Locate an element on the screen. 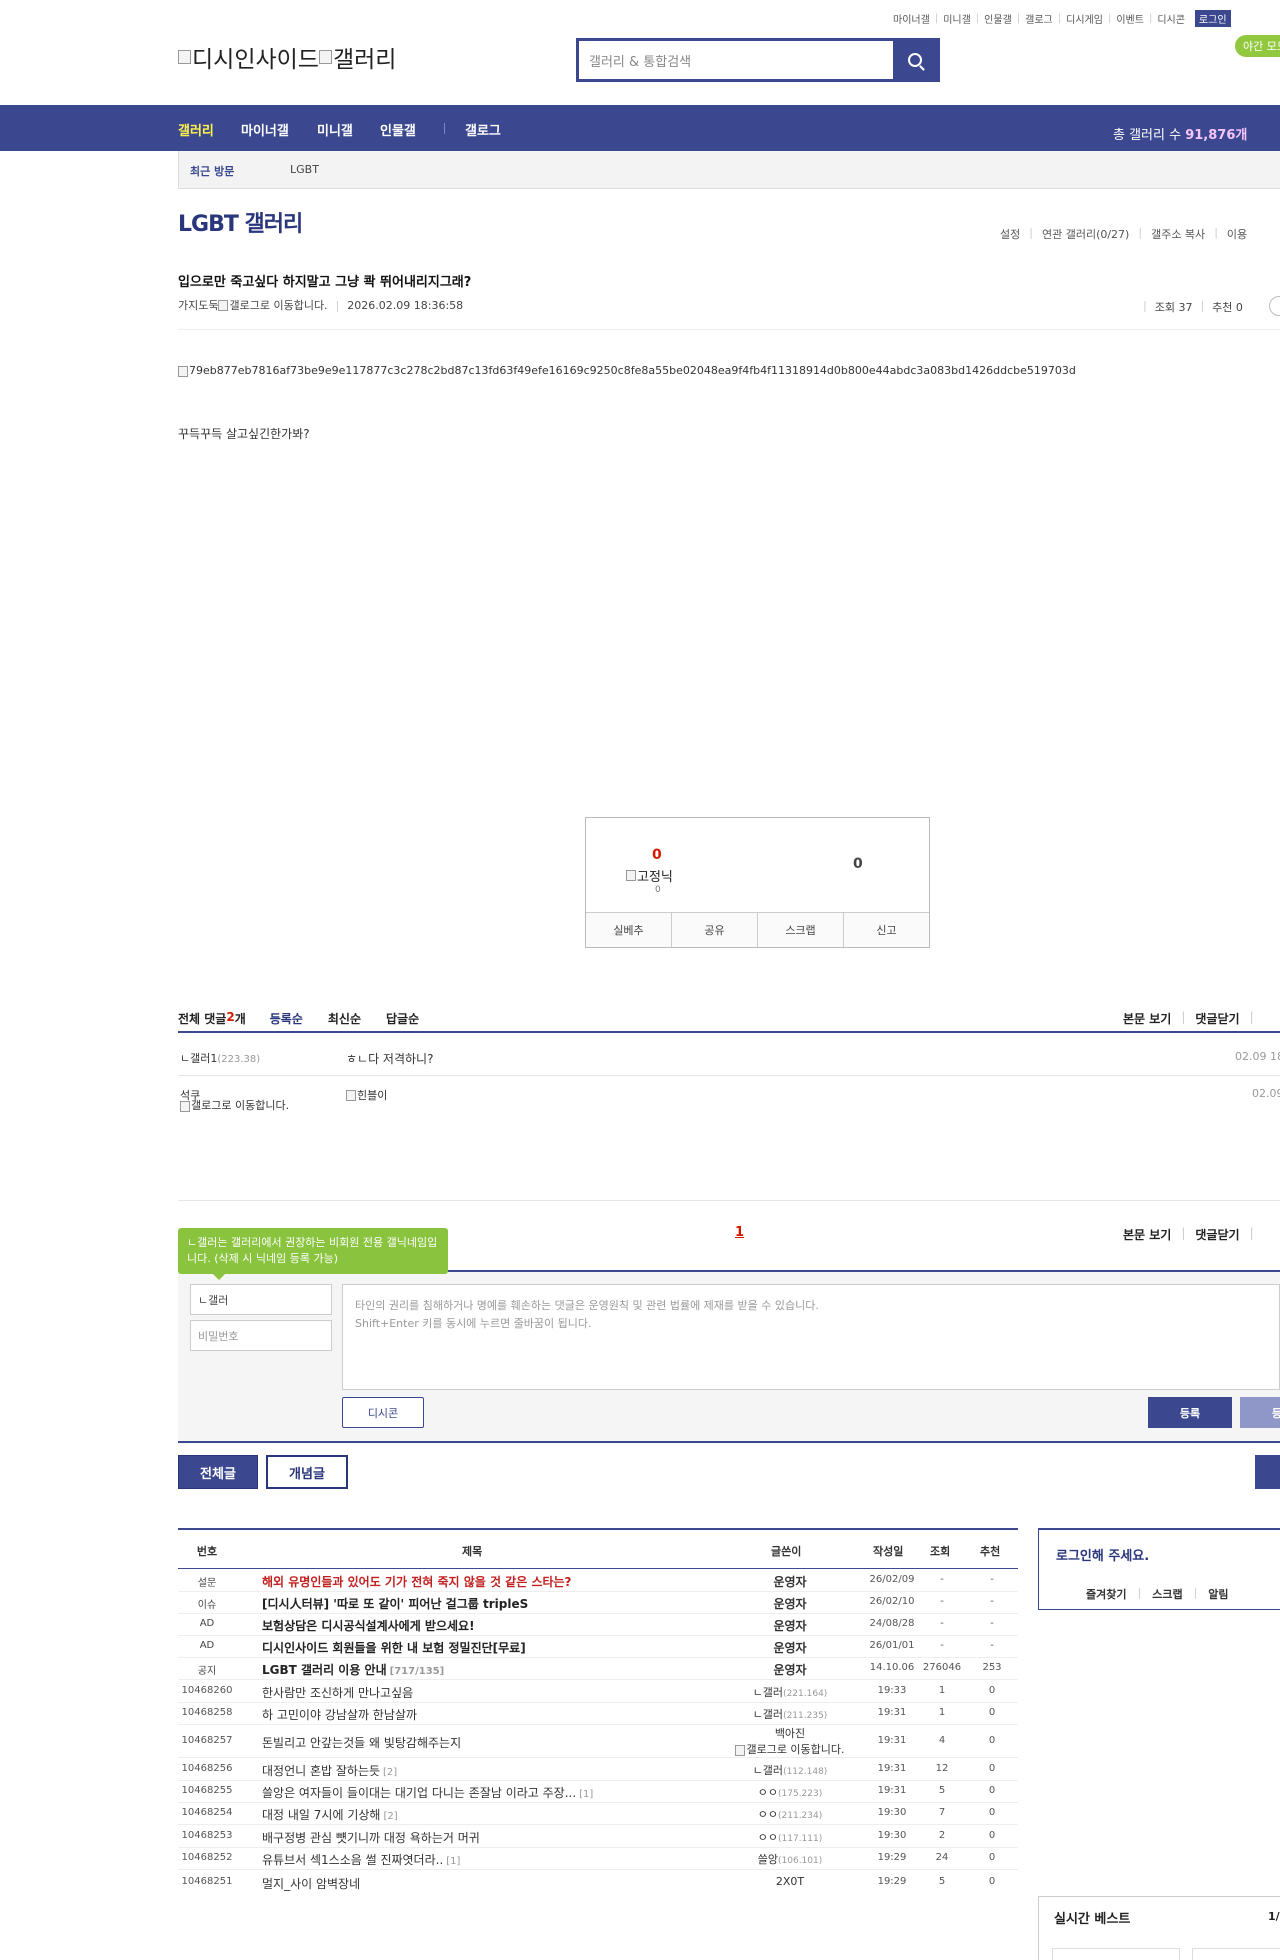 Image resolution: width=1280 pixels, height=1960 pixels. util-link: 이벤트 is located at coordinates (1130, 18).